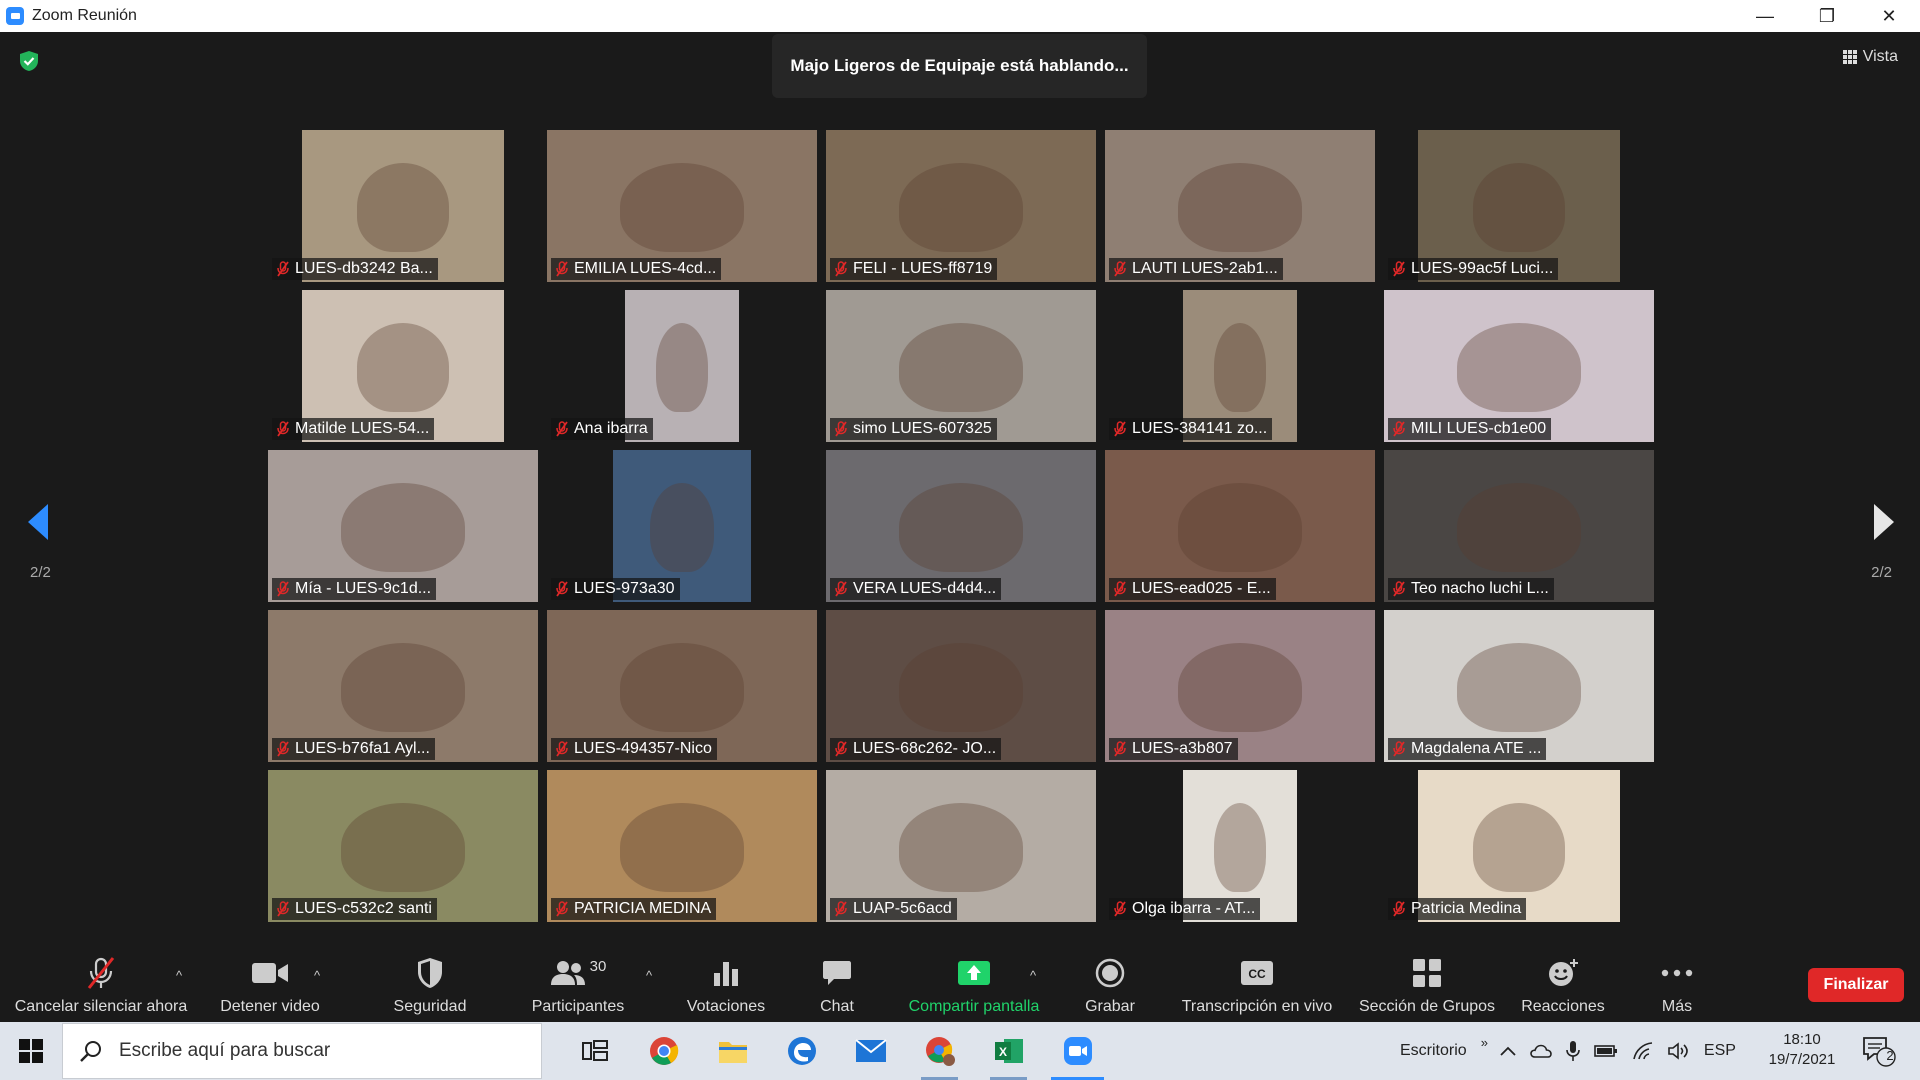  What do you see at coordinates (1679, 1051) in the screenshot?
I see `volume-icon` at bounding box center [1679, 1051].